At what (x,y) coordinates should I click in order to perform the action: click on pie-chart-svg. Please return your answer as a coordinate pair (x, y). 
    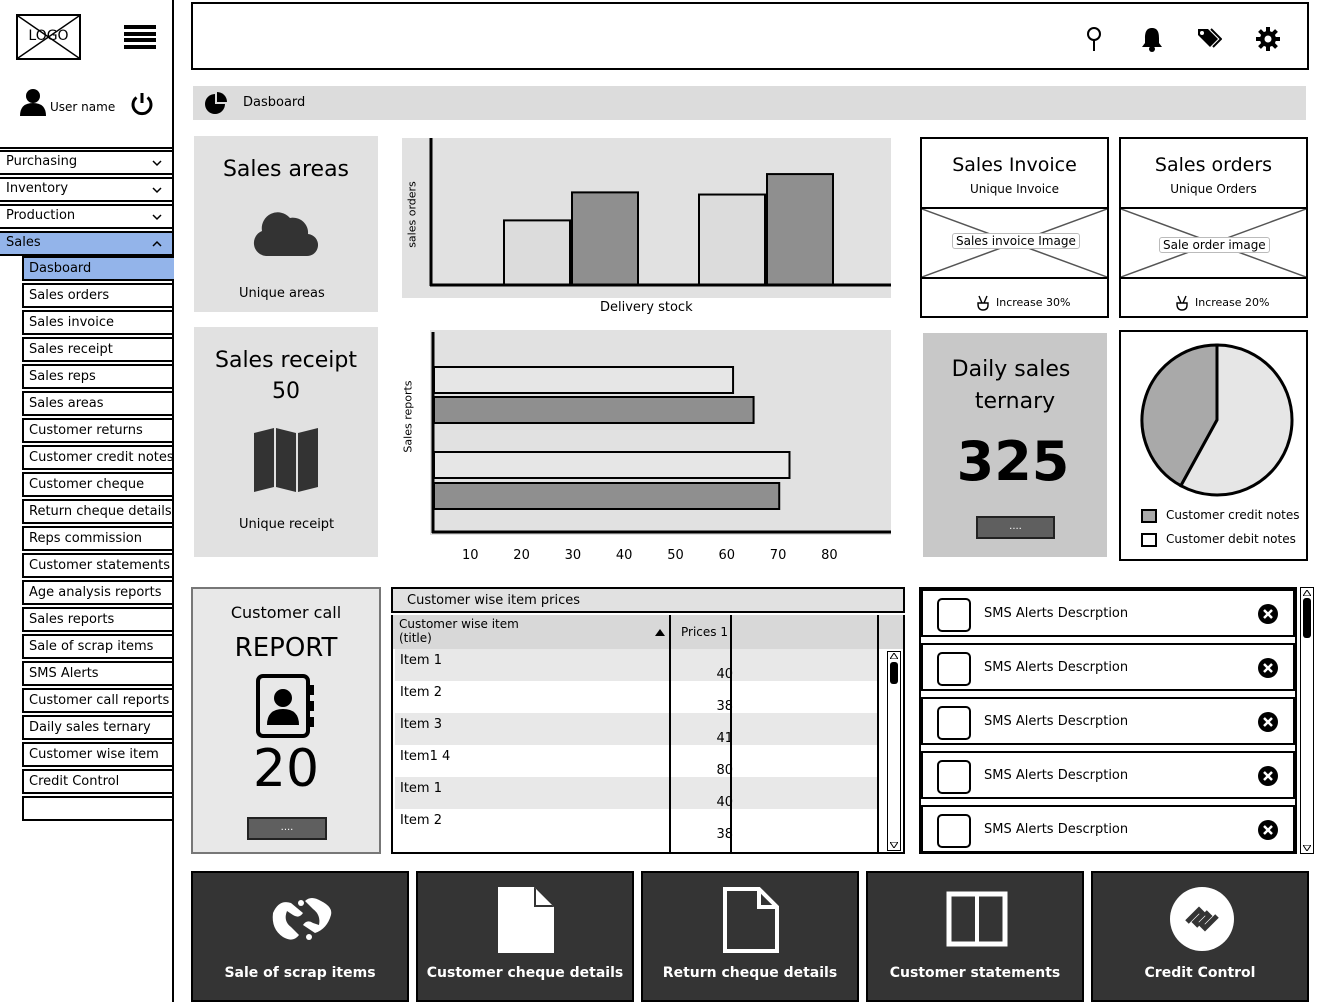
    Looking at the image, I should click on (1217, 420).